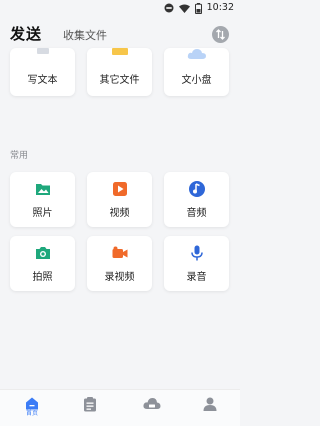 The height and width of the screenshot is (426, 320). I want to click on status-bar: 10:32, so click(120, 8).